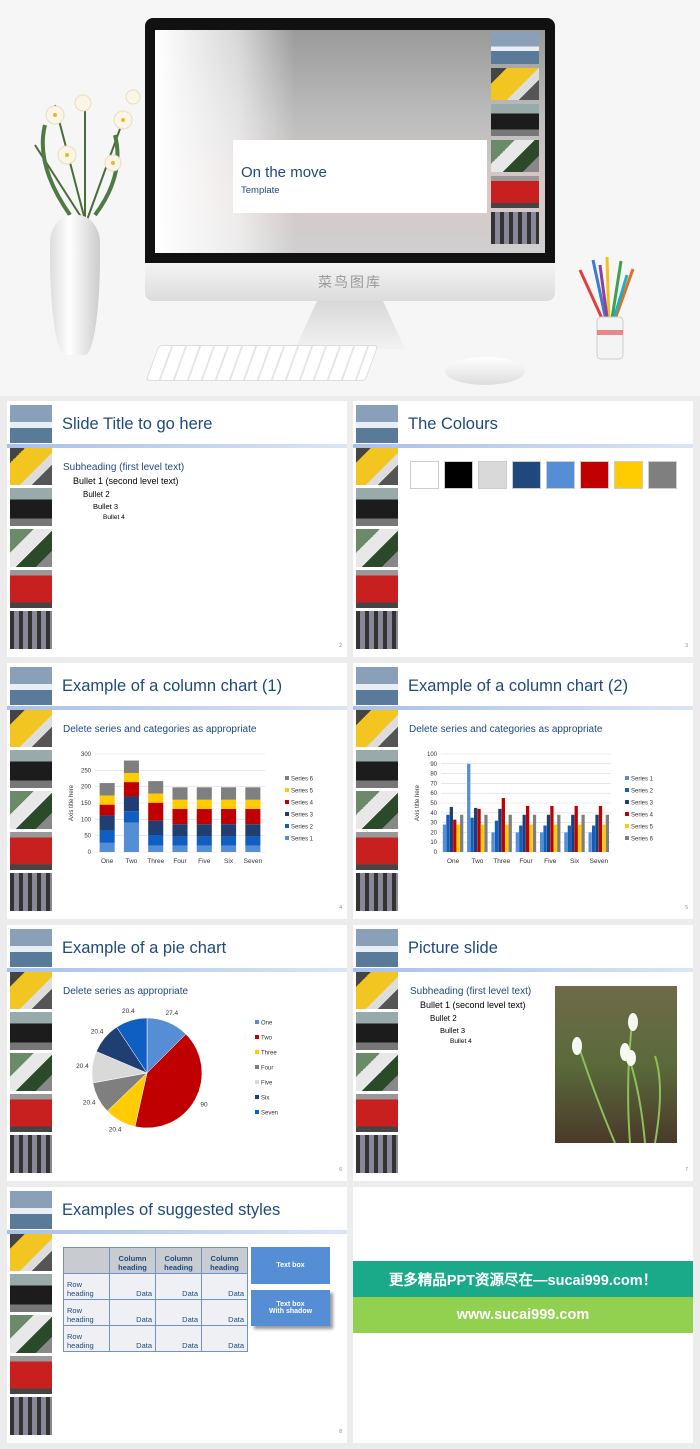 The width and height of the screenshot is (700, 1449). What do you see at coordinates (144, 948) in the screenshot?
I see `slide-title: Example of a pie chart` at bounding box center [144, 948].